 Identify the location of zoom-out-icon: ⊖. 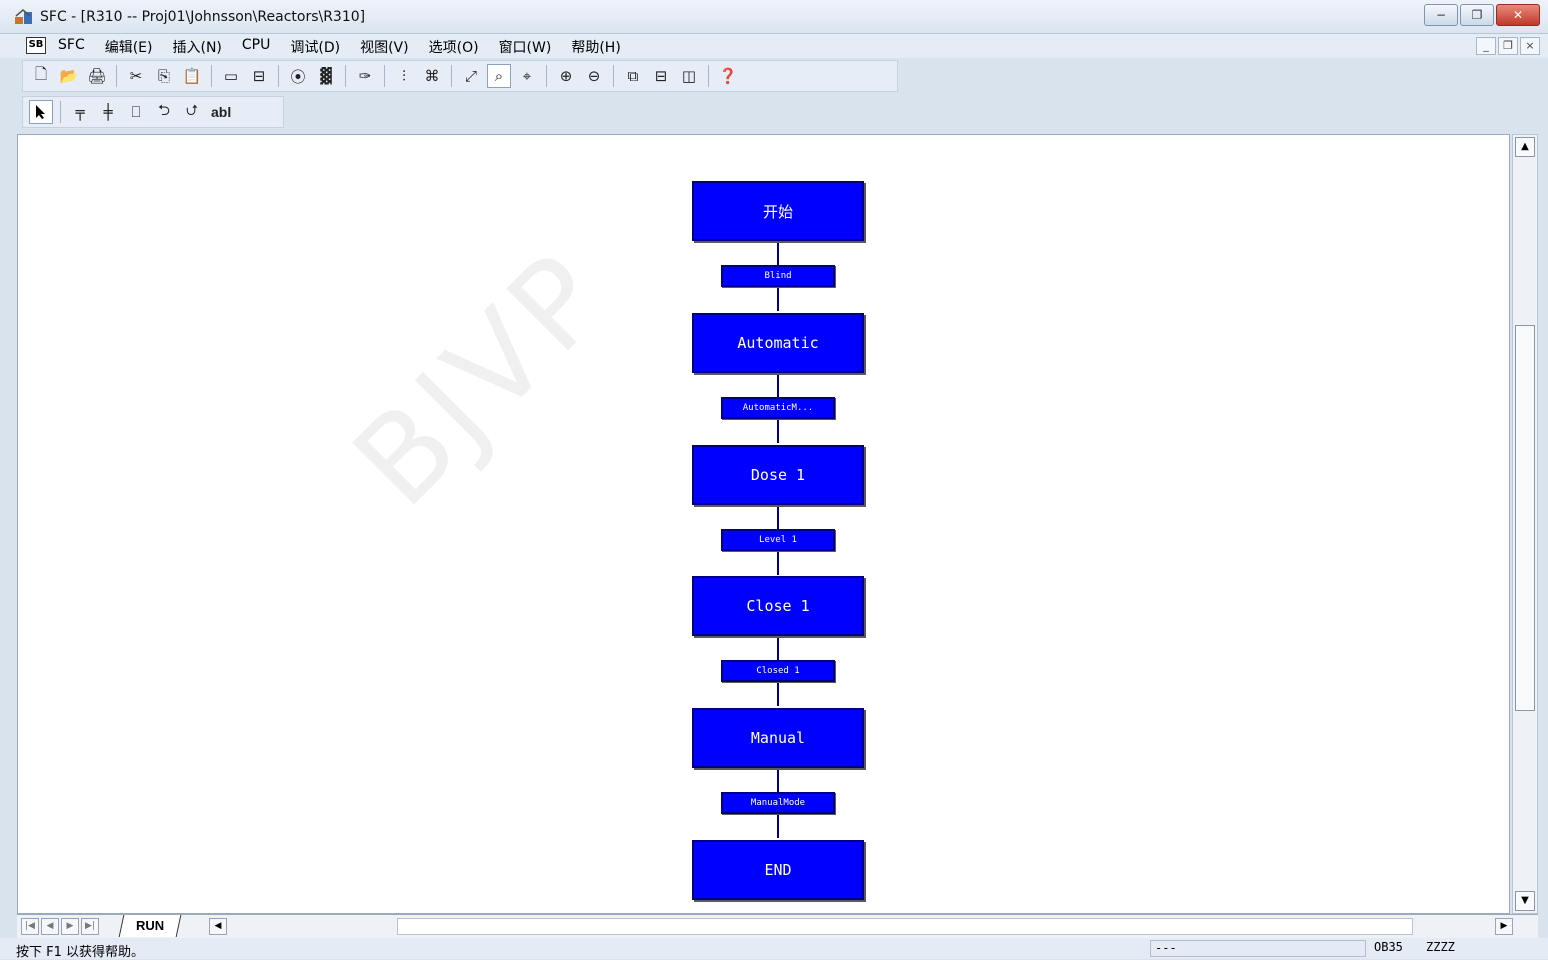
(594, 76).